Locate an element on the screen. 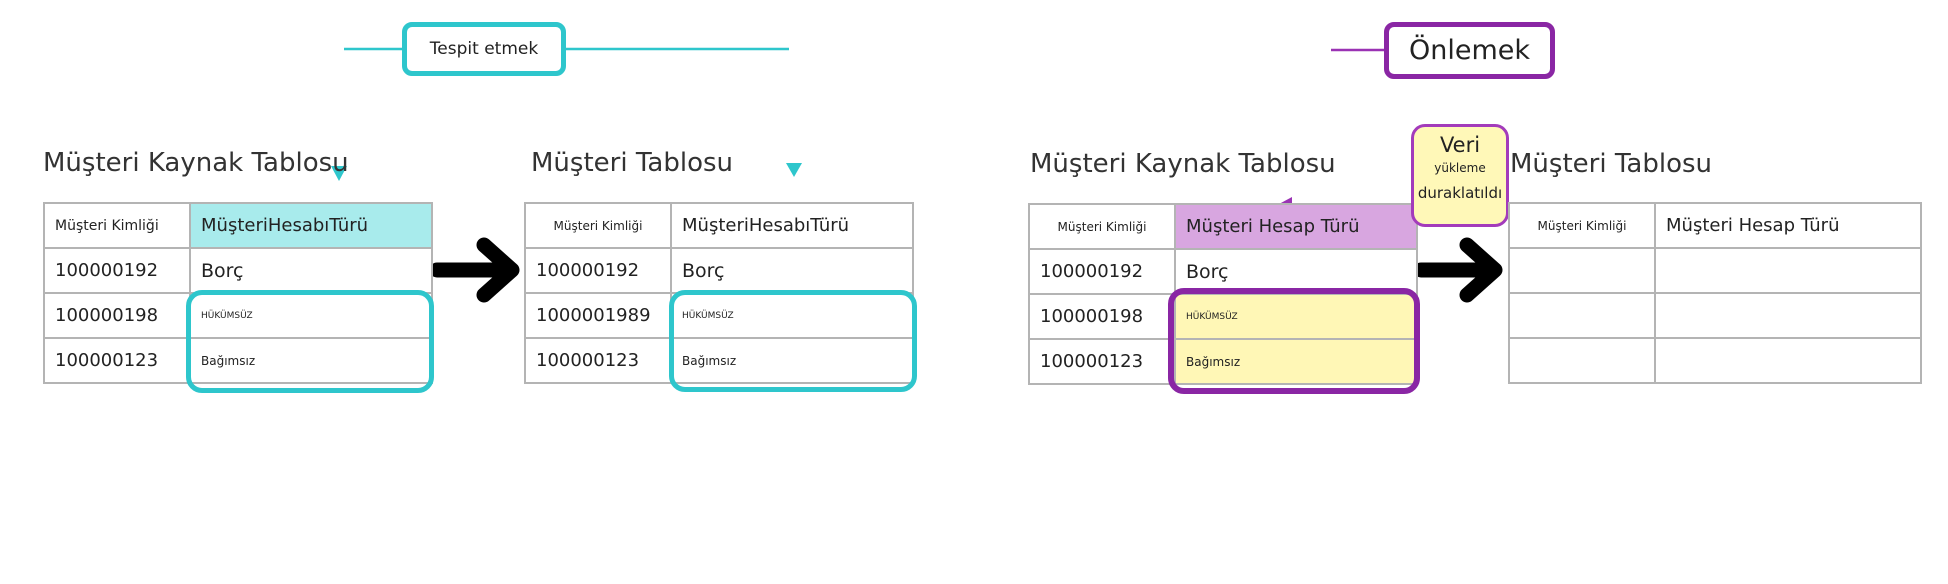 The width and height of the screenshot is (1948, 584). data-load-paused-note: Veri yükleme duraklatıldı is located at coordinates (1460, 175).